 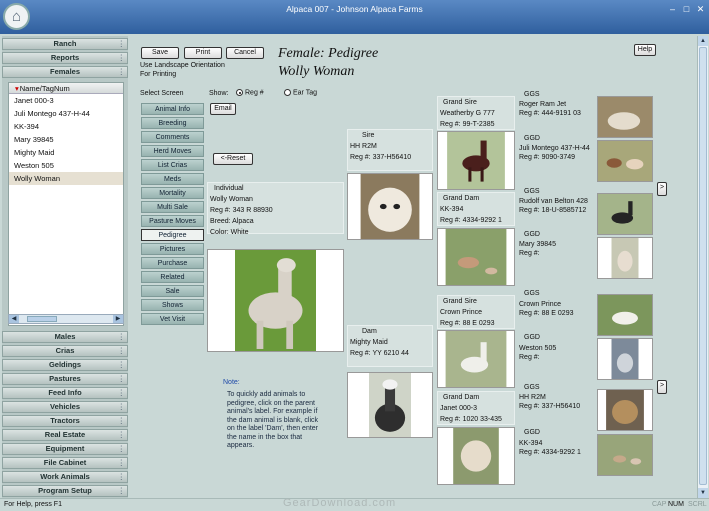 I want to click on sidebar-item-program-setup: Program Setup ⋮, so click(x=65, y=491).